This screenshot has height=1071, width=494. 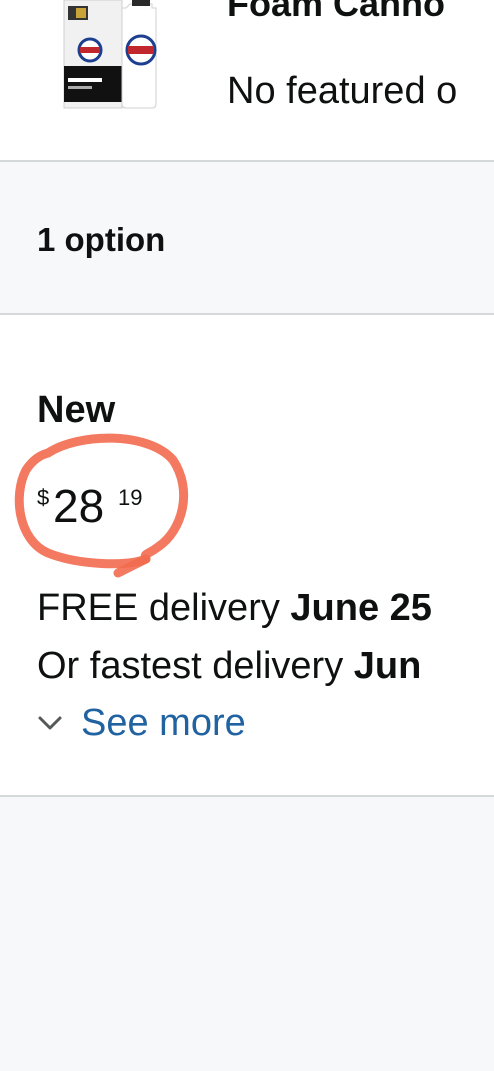 What do you see at coordinates (195, 666) in the screenshot?
I see `fastest-delivery-prefix: Or fastest delivery` at bounding box center [195, 666].